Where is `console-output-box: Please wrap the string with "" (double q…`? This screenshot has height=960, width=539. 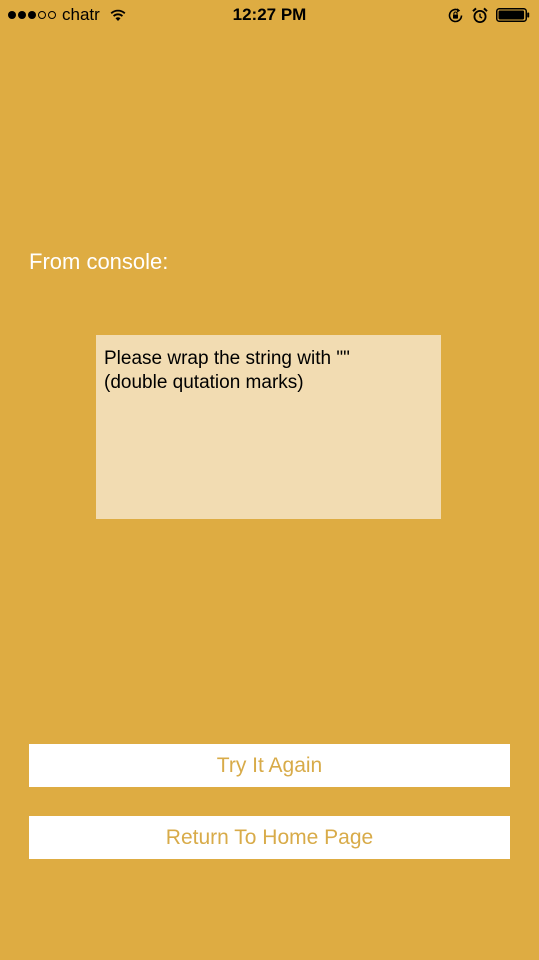 console-output-box: Please wrap the string with "" (double q… is located at coordinates (268, 427).